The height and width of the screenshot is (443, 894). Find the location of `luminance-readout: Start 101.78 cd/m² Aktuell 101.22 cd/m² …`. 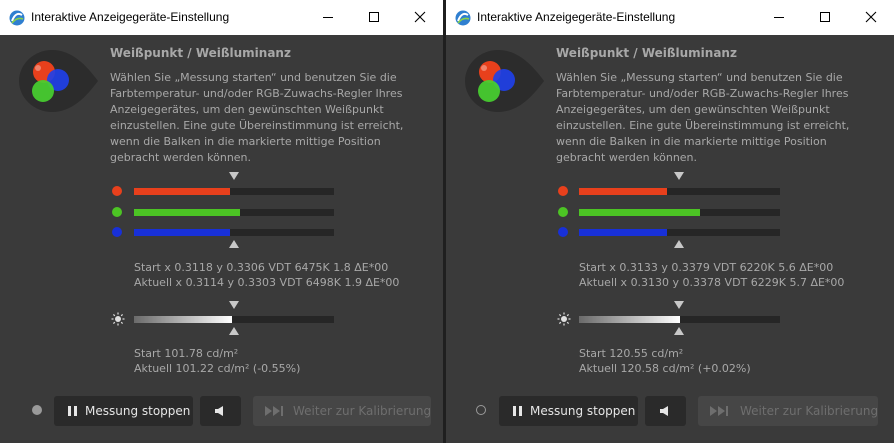

luminance-readout: Start 101.78 cd/m² Aktuell 101.22 cd/m² … is located at coordinates (217, 361).